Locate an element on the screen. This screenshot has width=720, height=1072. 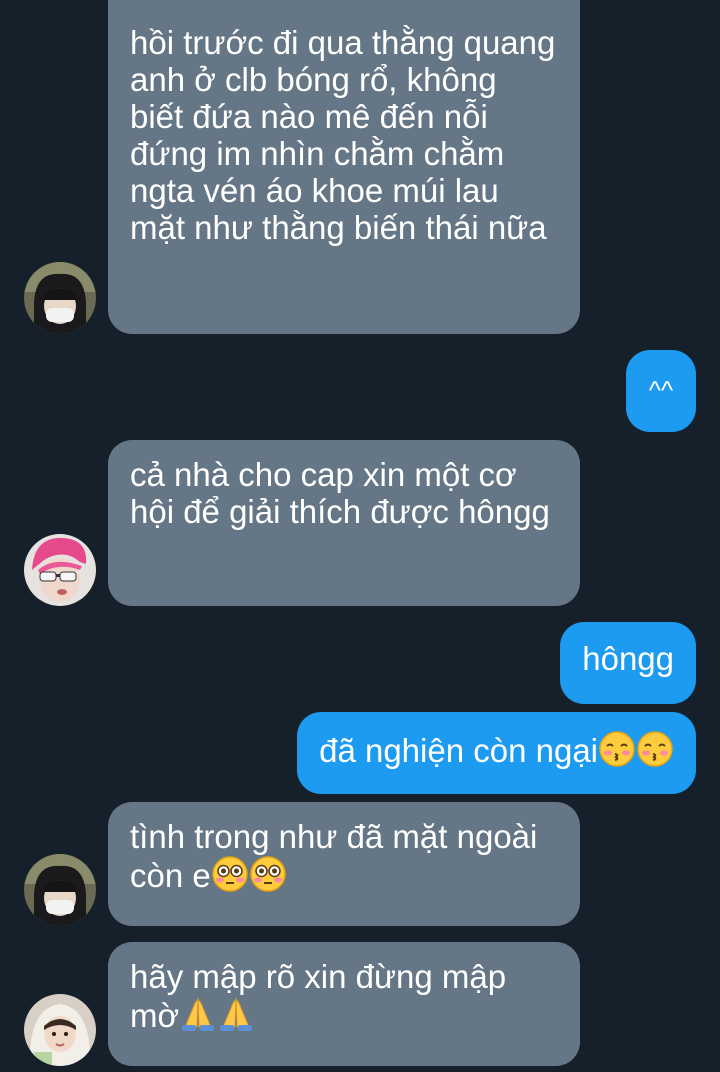
message-bubble-outgoing: ^^ is located at coordinates (661, 391).